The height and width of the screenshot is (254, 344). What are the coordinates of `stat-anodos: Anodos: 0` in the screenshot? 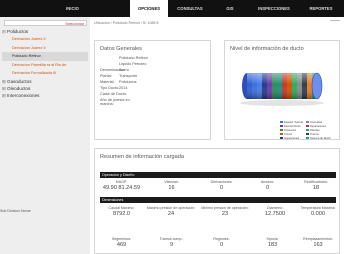 It's located at (267, 185).